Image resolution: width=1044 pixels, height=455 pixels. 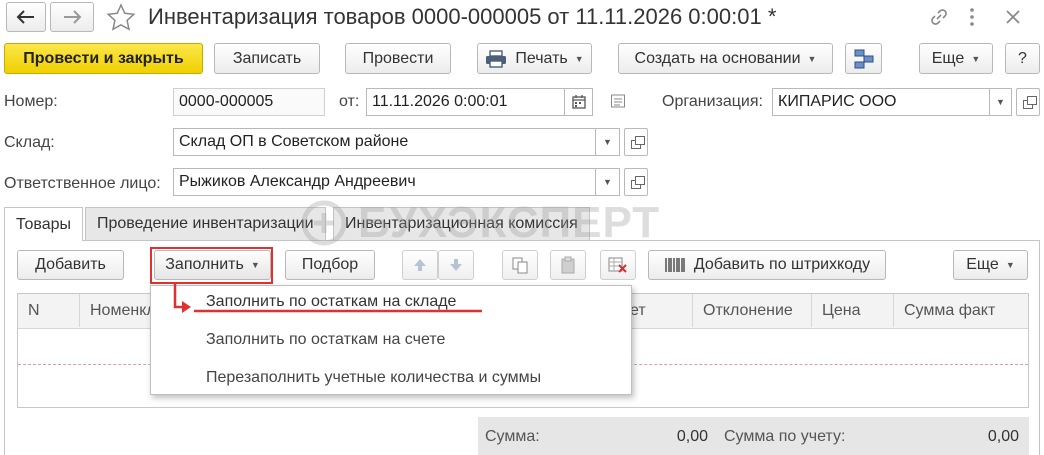 What do you see at coordinates (31, 101) in the screenshot?
I see `number-label: Номер:` at bounding box center [31, 101].